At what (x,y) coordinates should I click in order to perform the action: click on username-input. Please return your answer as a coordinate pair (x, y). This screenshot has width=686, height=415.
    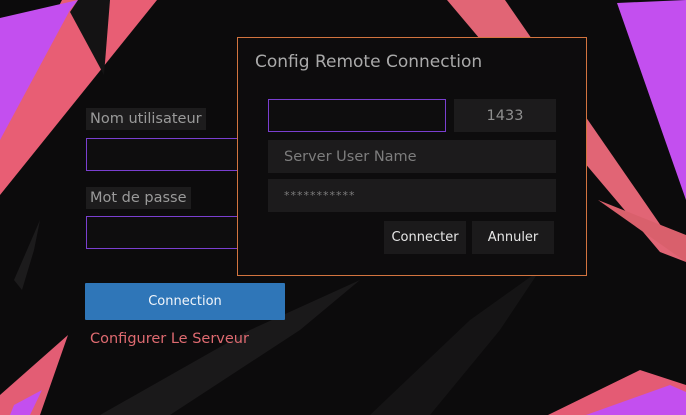
    Looking at the image, I should click on (166, 154).